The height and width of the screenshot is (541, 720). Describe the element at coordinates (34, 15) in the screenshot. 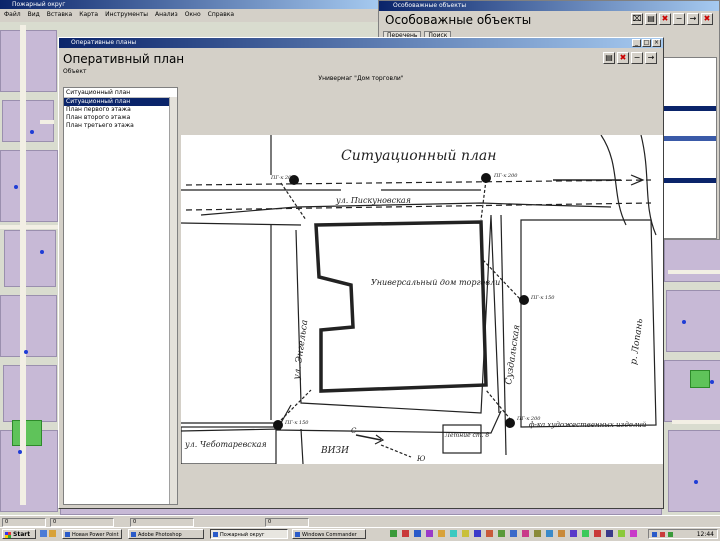

I see `menu-item: Вид` at that location.